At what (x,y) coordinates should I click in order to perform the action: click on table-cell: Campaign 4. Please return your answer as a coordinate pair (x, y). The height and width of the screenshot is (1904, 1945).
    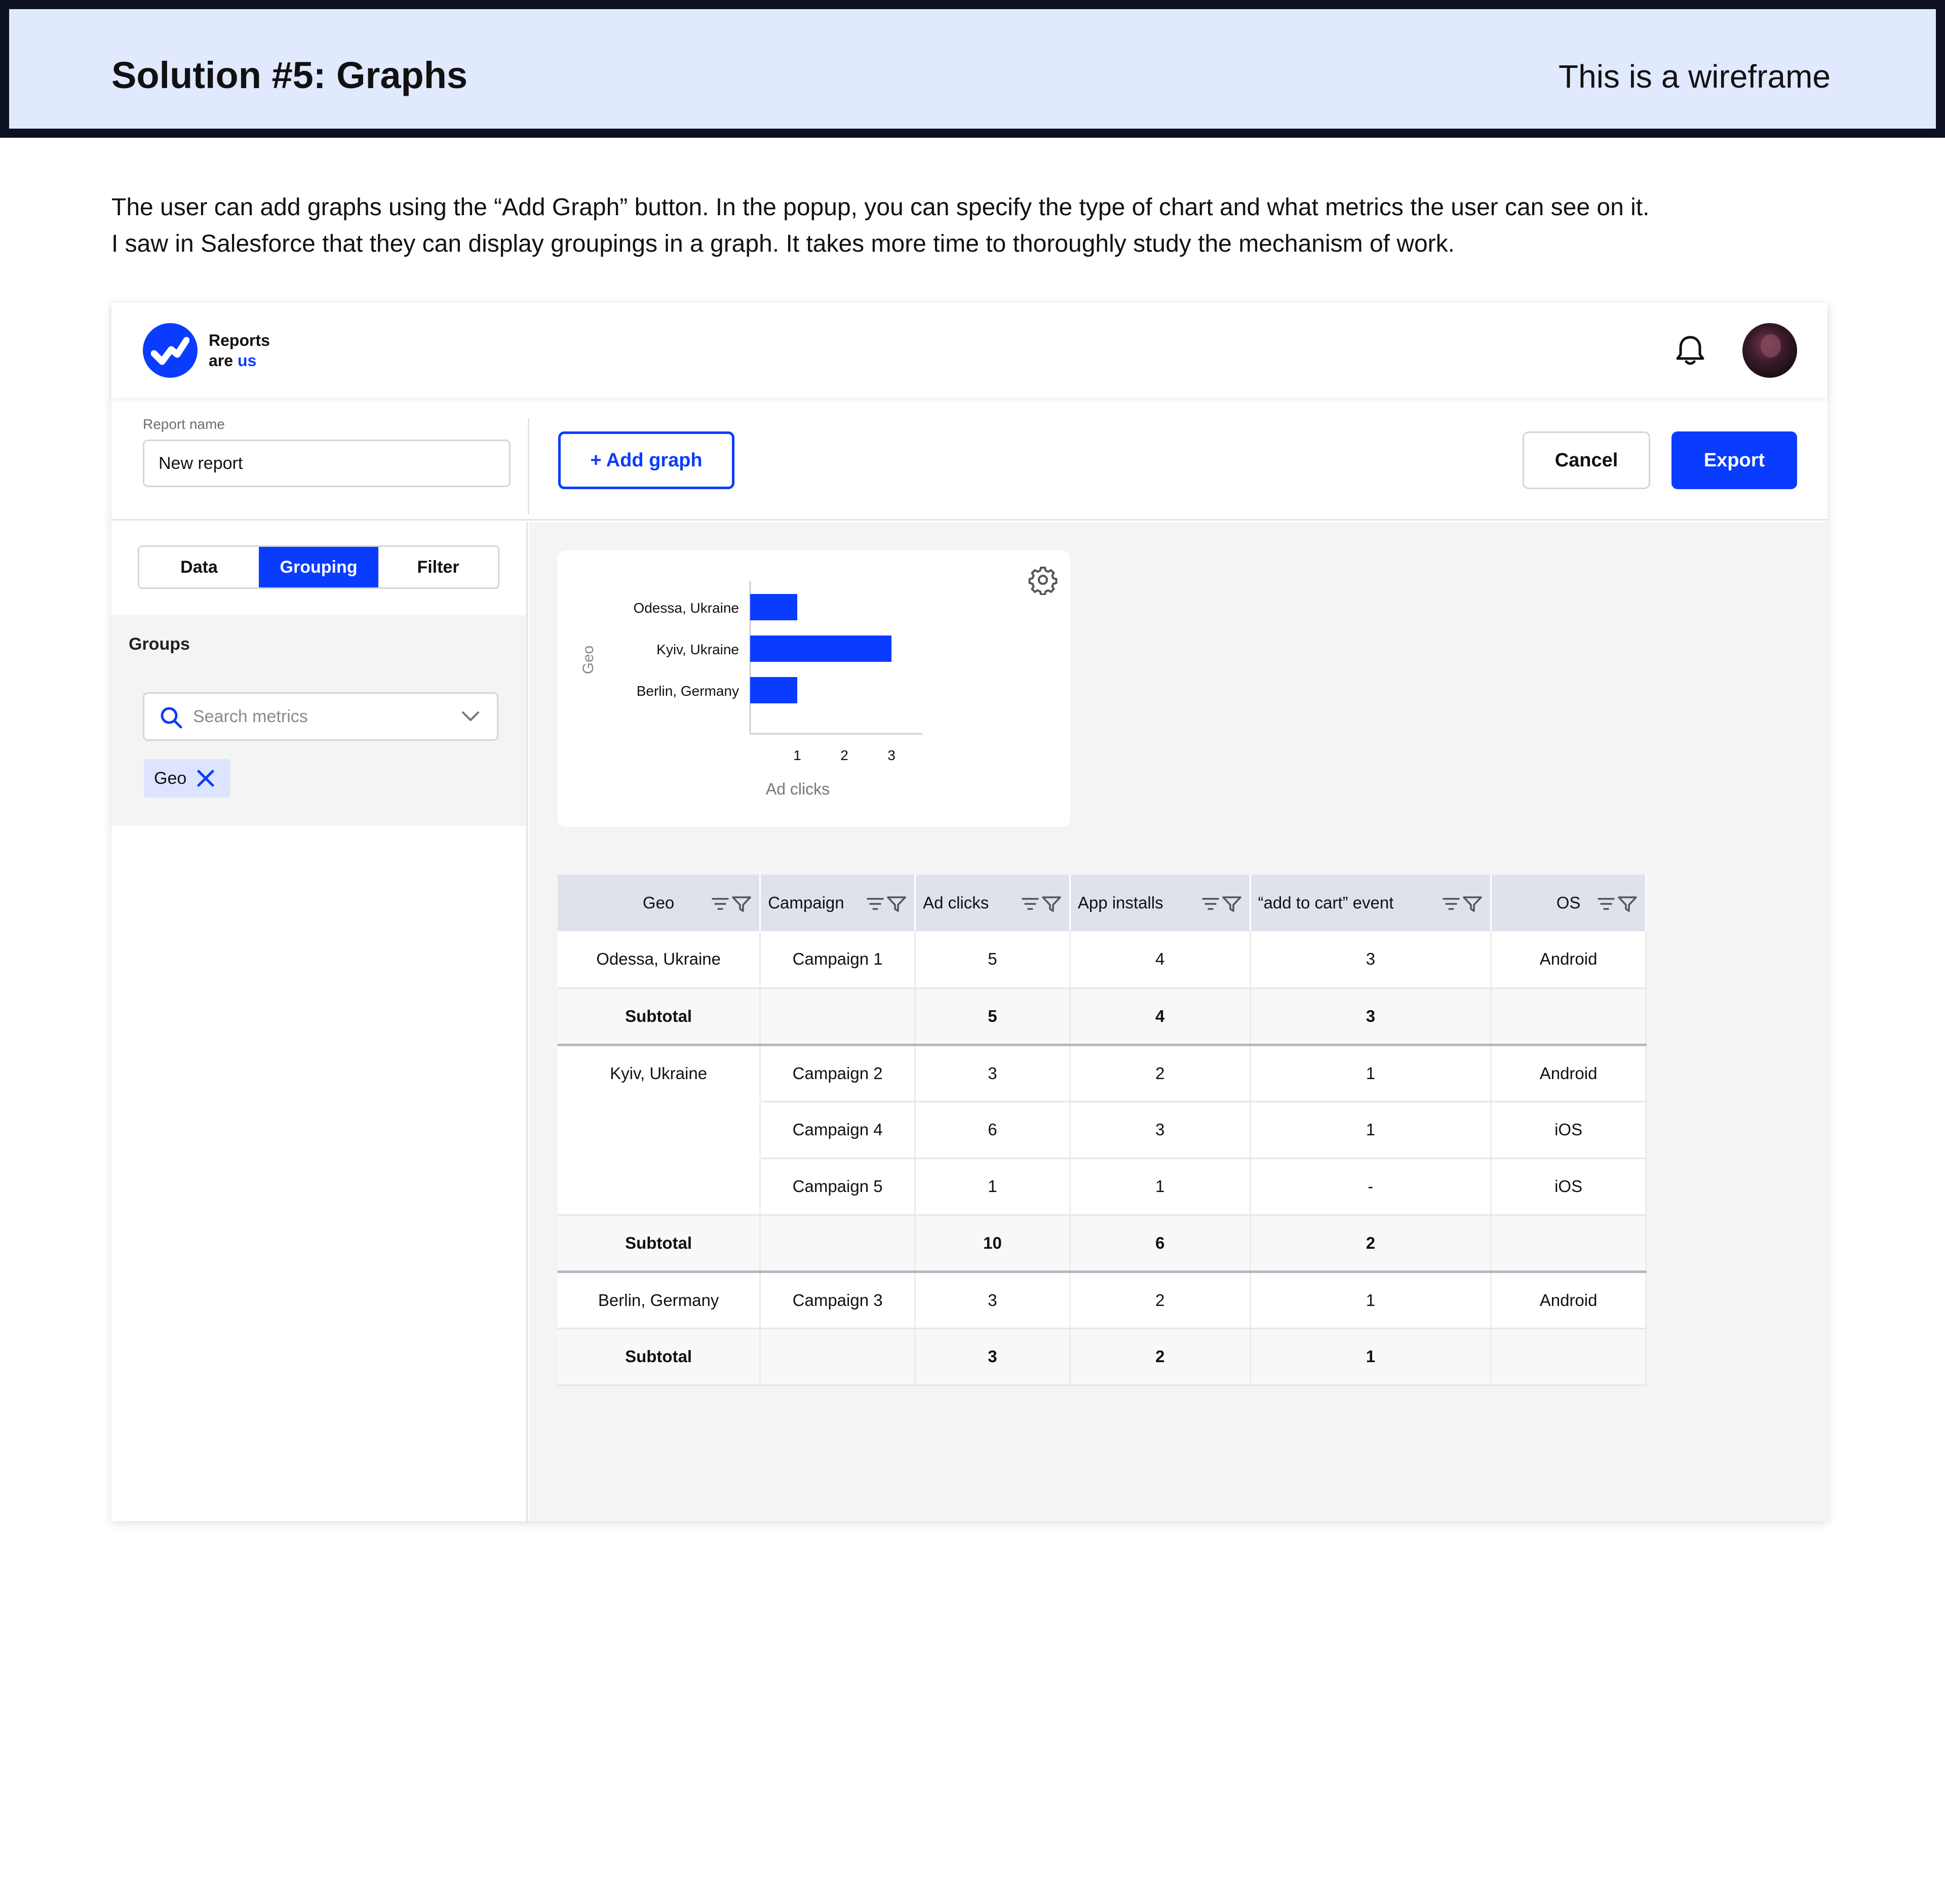
    Looking at the image, I should click on (838, 1130).